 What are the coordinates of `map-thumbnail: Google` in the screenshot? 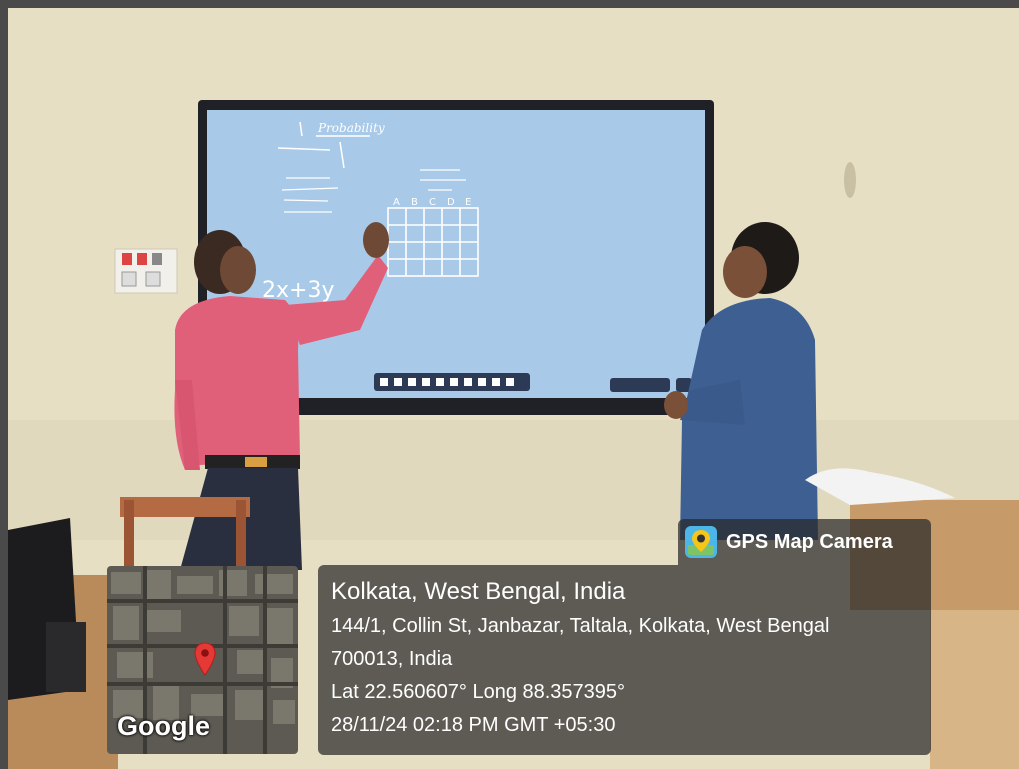 It's located at (202, 660).